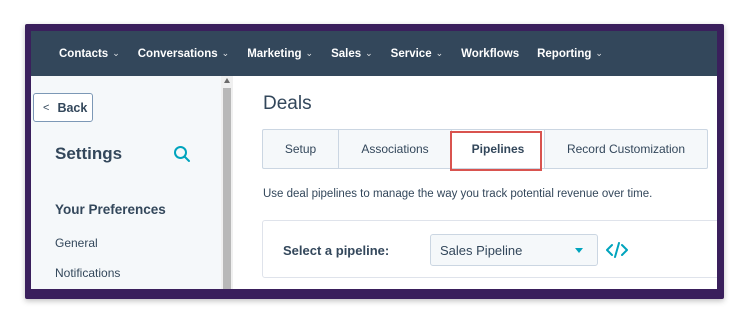  Describe the element at coordinates (287, 103) in the screenshot. I see `page-title: Deals` at that location.